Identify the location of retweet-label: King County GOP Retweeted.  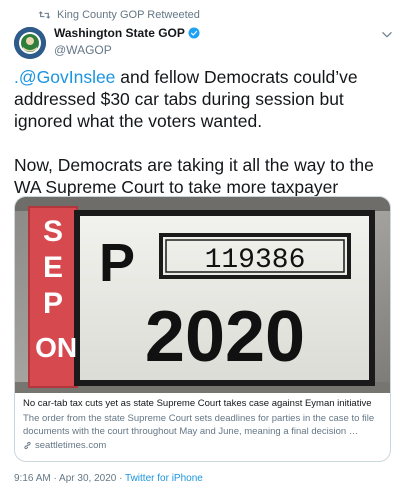
(128, 15).